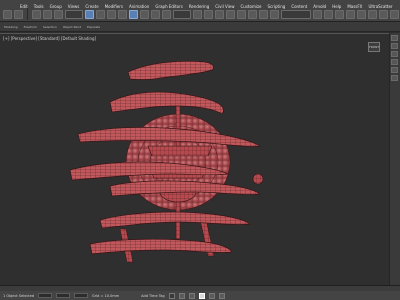 The image size is (400, 300). I want to click on angle-snap-icon, so click(241, 14).